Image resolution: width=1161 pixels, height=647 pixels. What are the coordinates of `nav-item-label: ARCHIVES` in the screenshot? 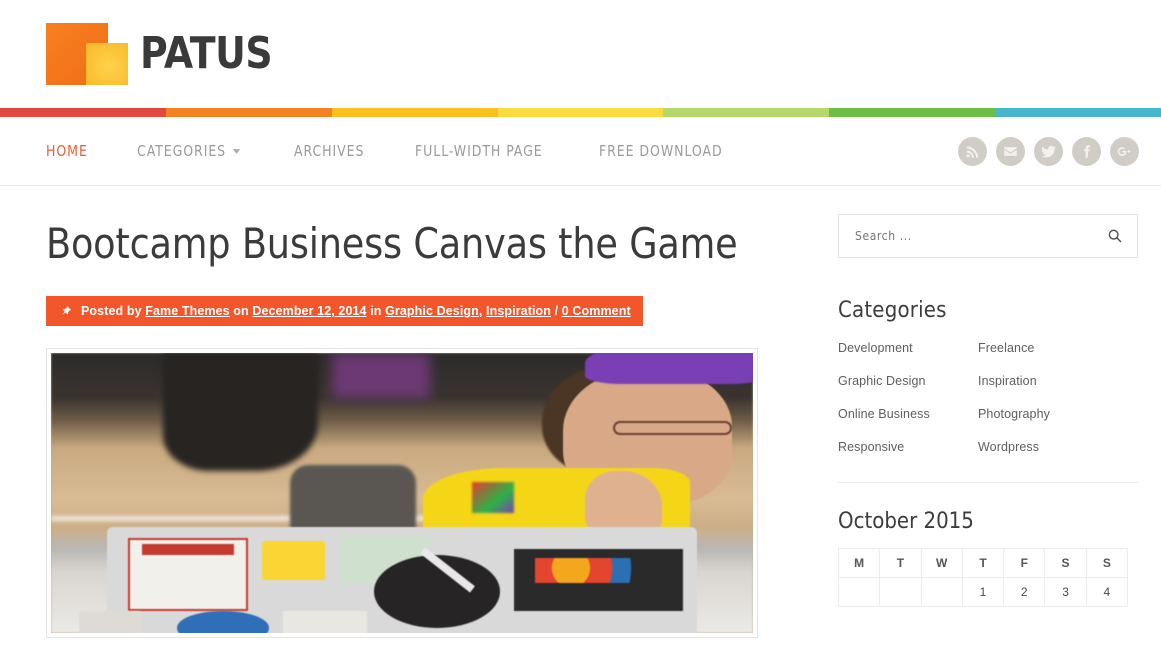 It's located at (329, 151).